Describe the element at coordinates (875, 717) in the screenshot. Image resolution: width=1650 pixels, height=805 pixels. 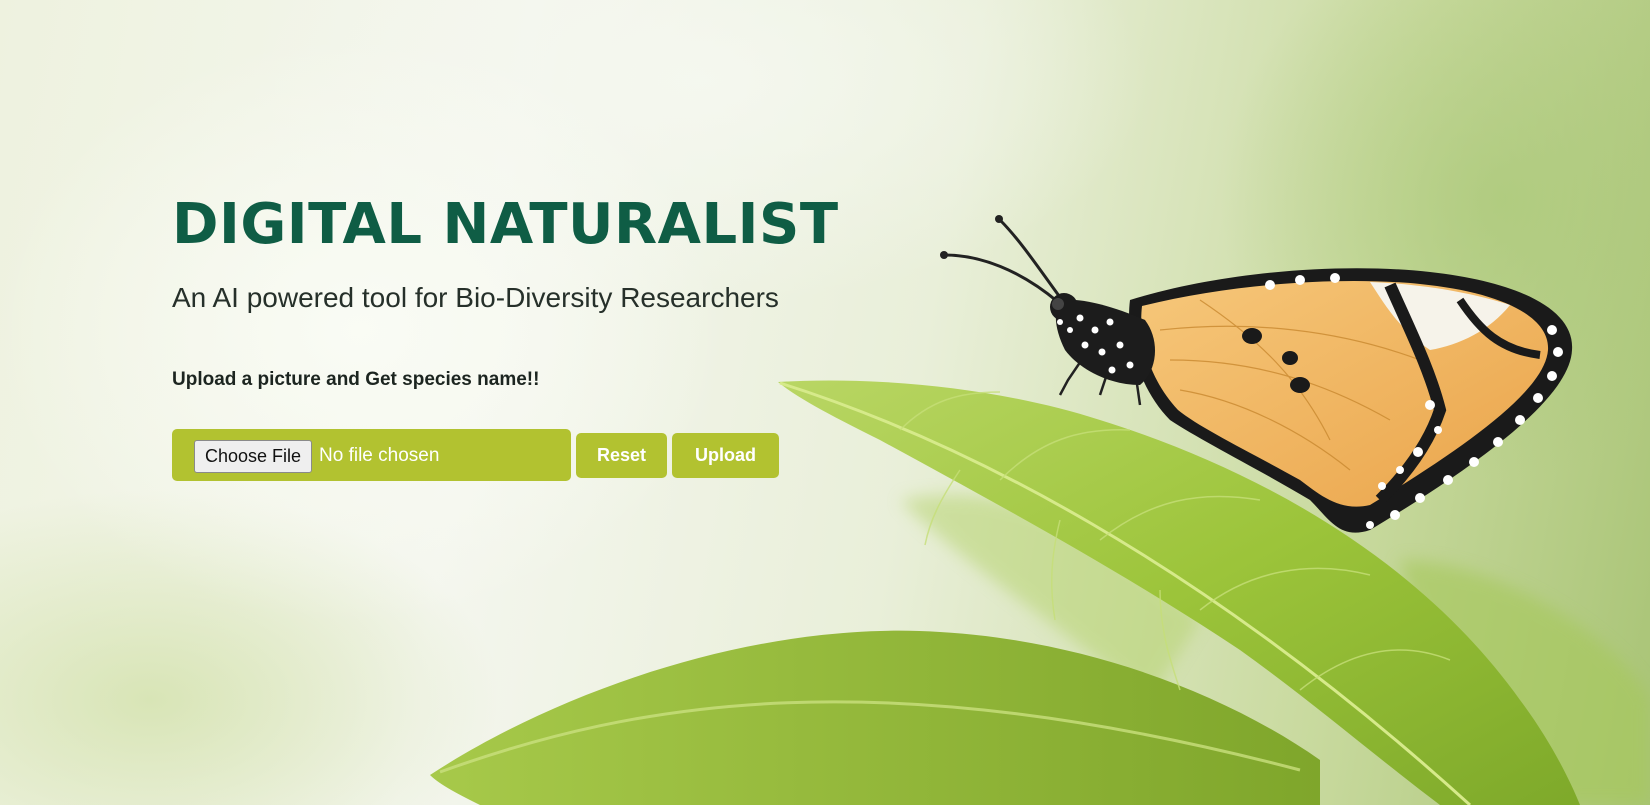
I see `lower-leaf` at that location.